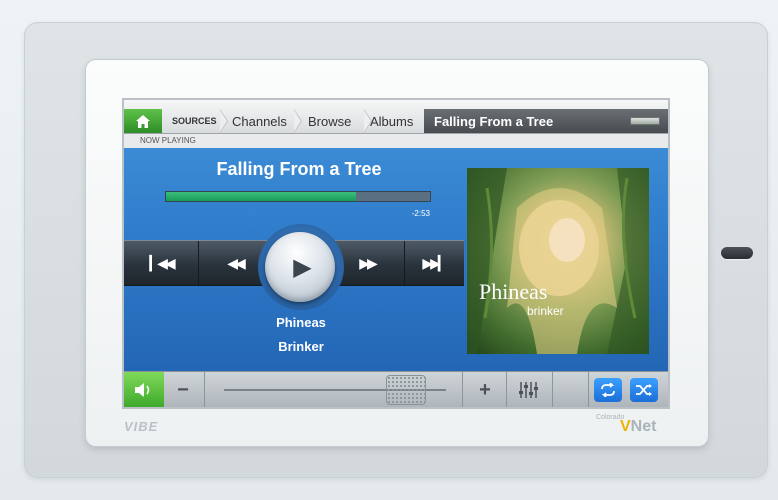 The image size is (778, 500). I want to click on repeat-button, so click(608, 390).